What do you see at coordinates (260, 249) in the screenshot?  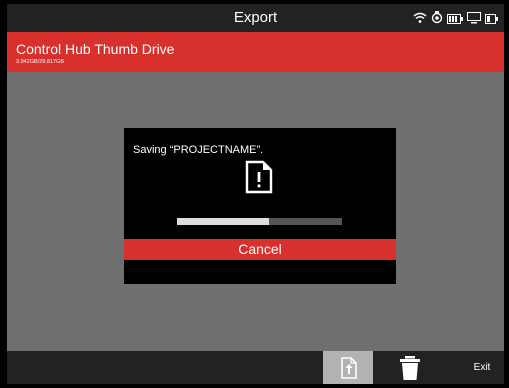 I see `cancel-button: Cancel` at bounding box center [260, 249].